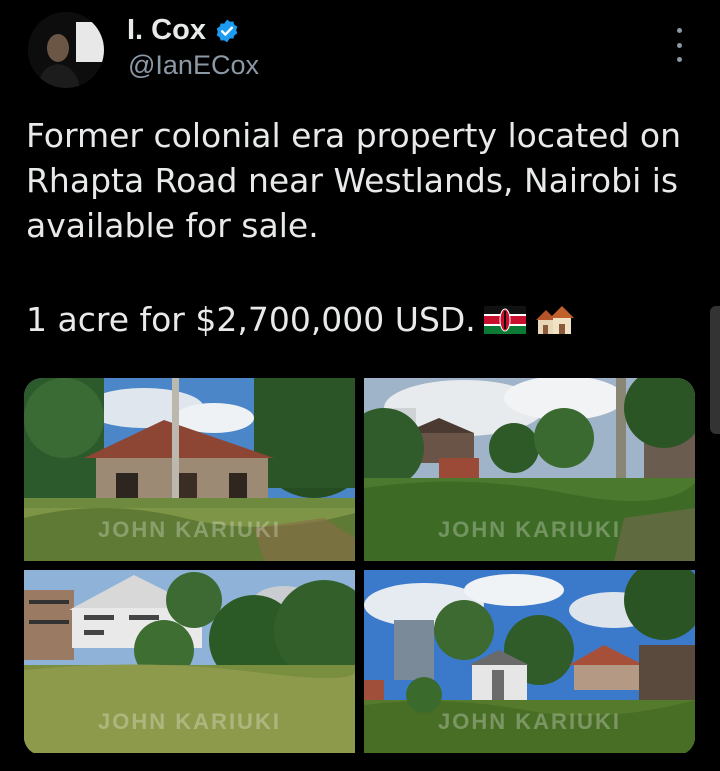 The width and height of the screenshot is (720, 771). What do you see at coordinates (189, 661) in the screenshot?
I see `house-photo-3: JOHN KARIUKI` at bounding box center [189, 661].